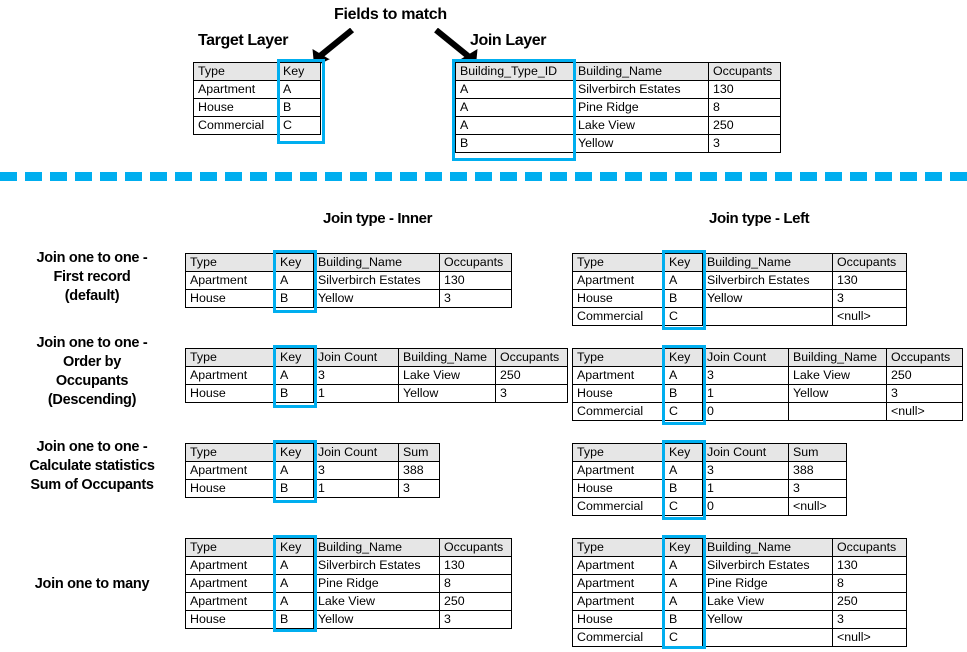  Describe the element at coordinates (92, 584) in the screenshot. I see `row-label-join-one-to-many: Join one to many` at that location.